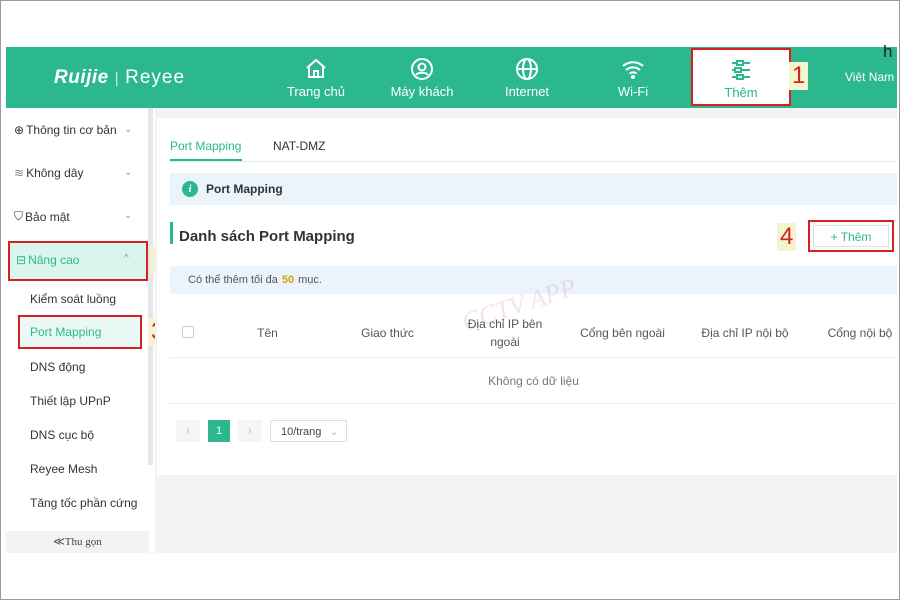 This screenshot has width=900, height=600. I want to click on list-title: Danh sách Port Mapping, so click(267, 236).